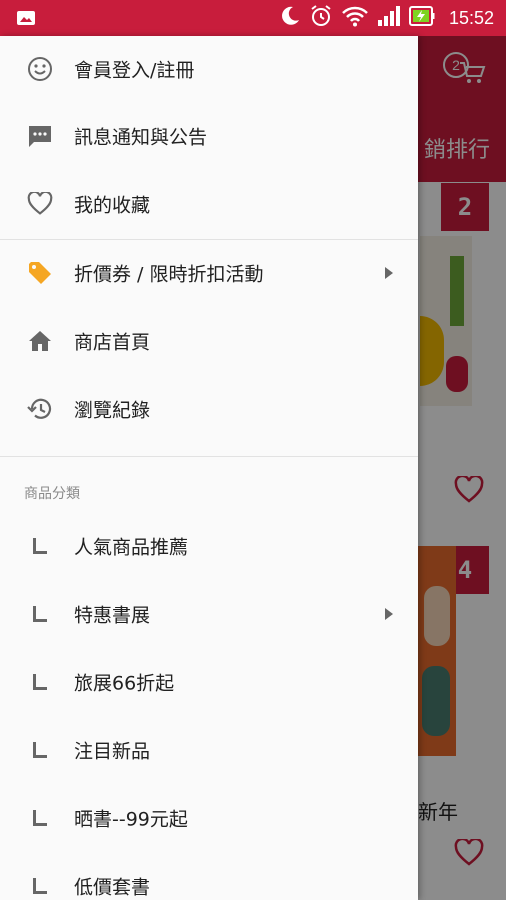 This screenshot has width=506, height=900. I want to click on drawer-item-label: 訊息通知與公告, so click(141, 137).